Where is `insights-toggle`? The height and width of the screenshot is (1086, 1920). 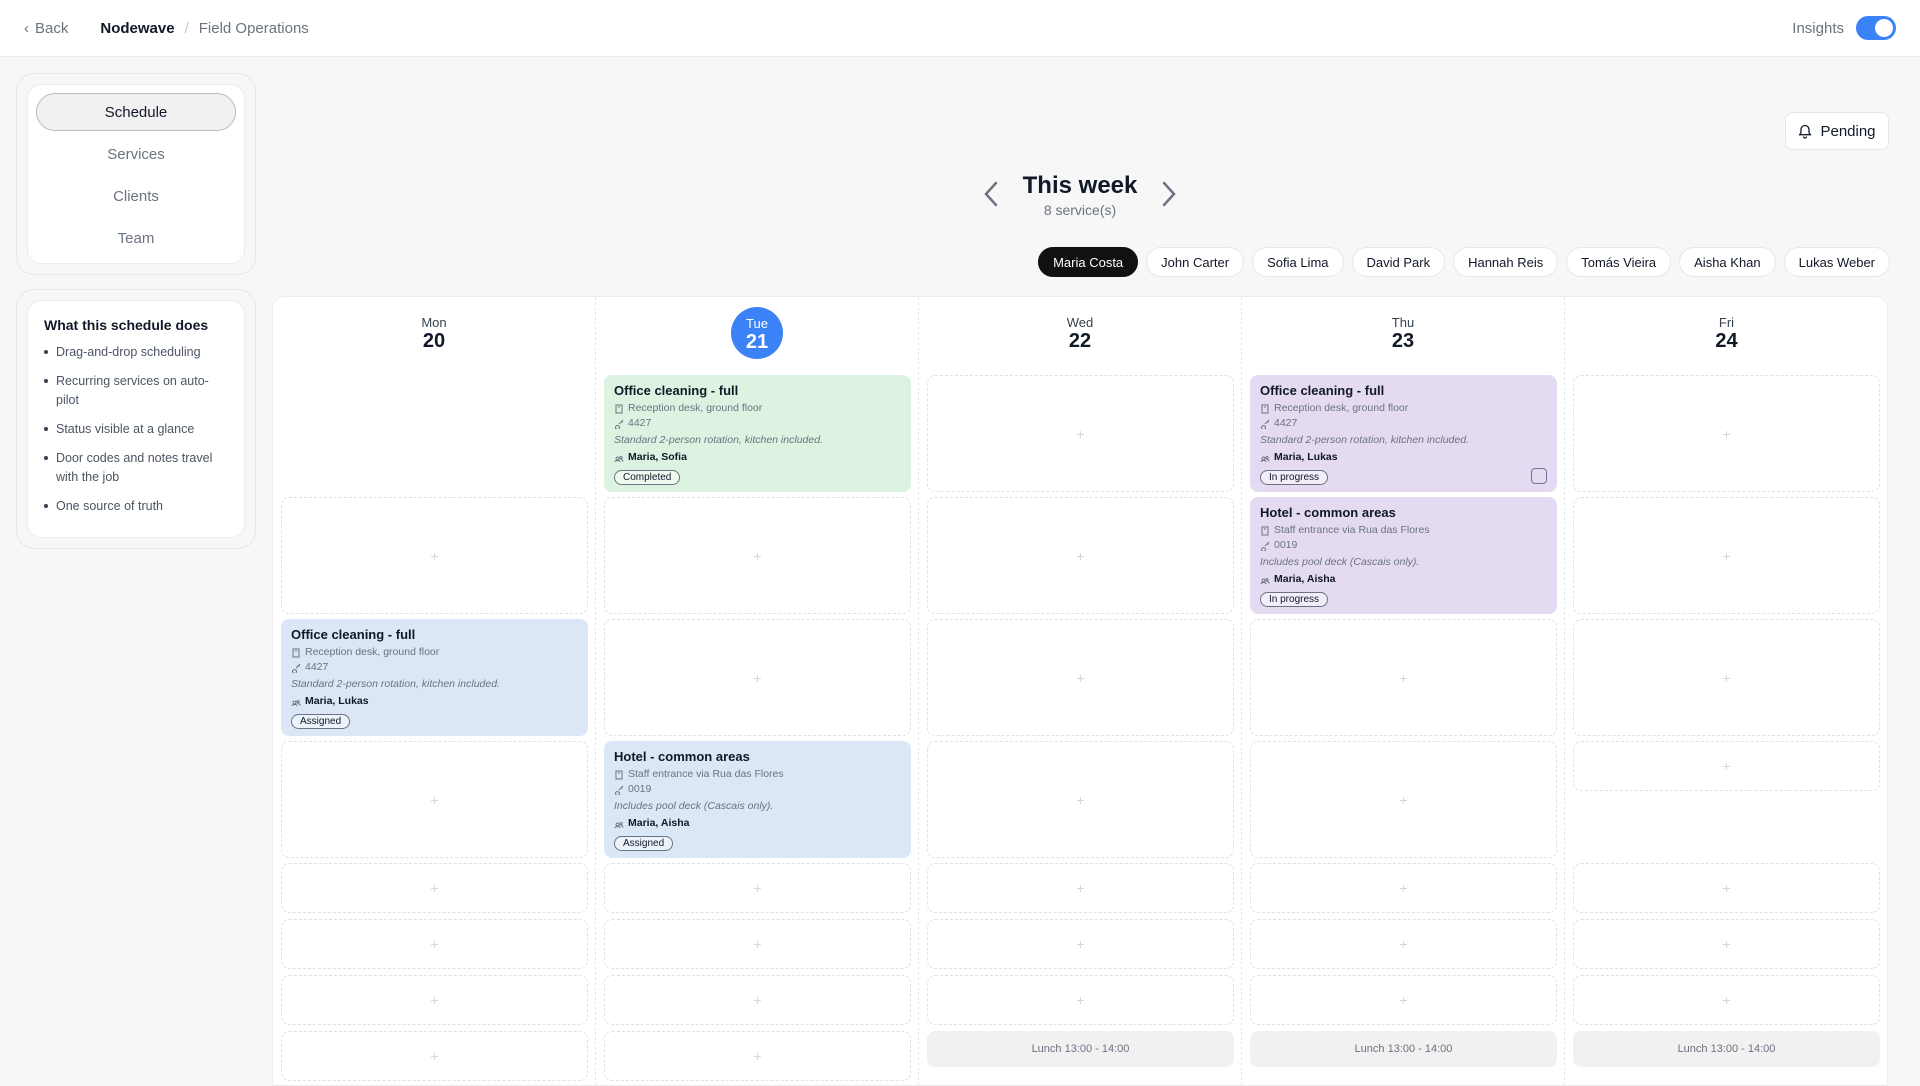 insights-toggle is located at coordinates (1876, 28).